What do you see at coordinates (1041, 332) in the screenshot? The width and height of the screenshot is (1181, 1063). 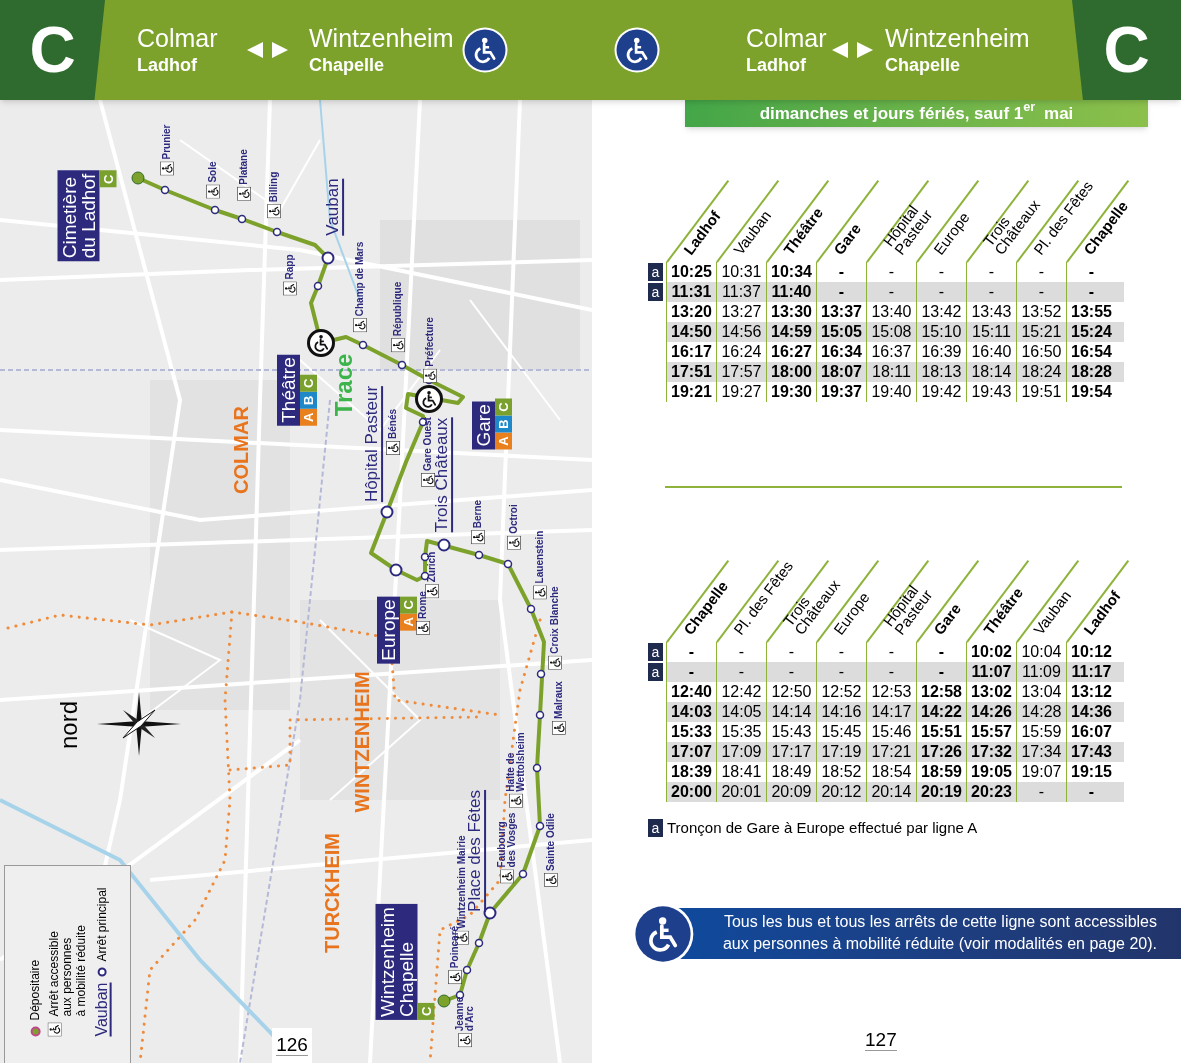 I see `time-cell: 15:21` at bounding box center [1041, 332].